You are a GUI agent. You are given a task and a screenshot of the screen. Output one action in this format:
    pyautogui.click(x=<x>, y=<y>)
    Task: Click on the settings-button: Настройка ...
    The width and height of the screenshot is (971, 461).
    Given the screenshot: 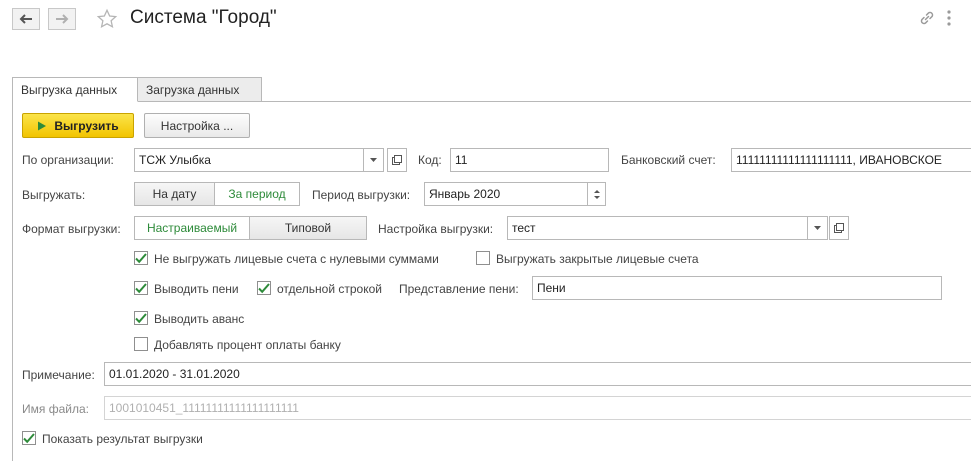 What is the action you would take?
    pyautogui.click(x=197, y=125)
    